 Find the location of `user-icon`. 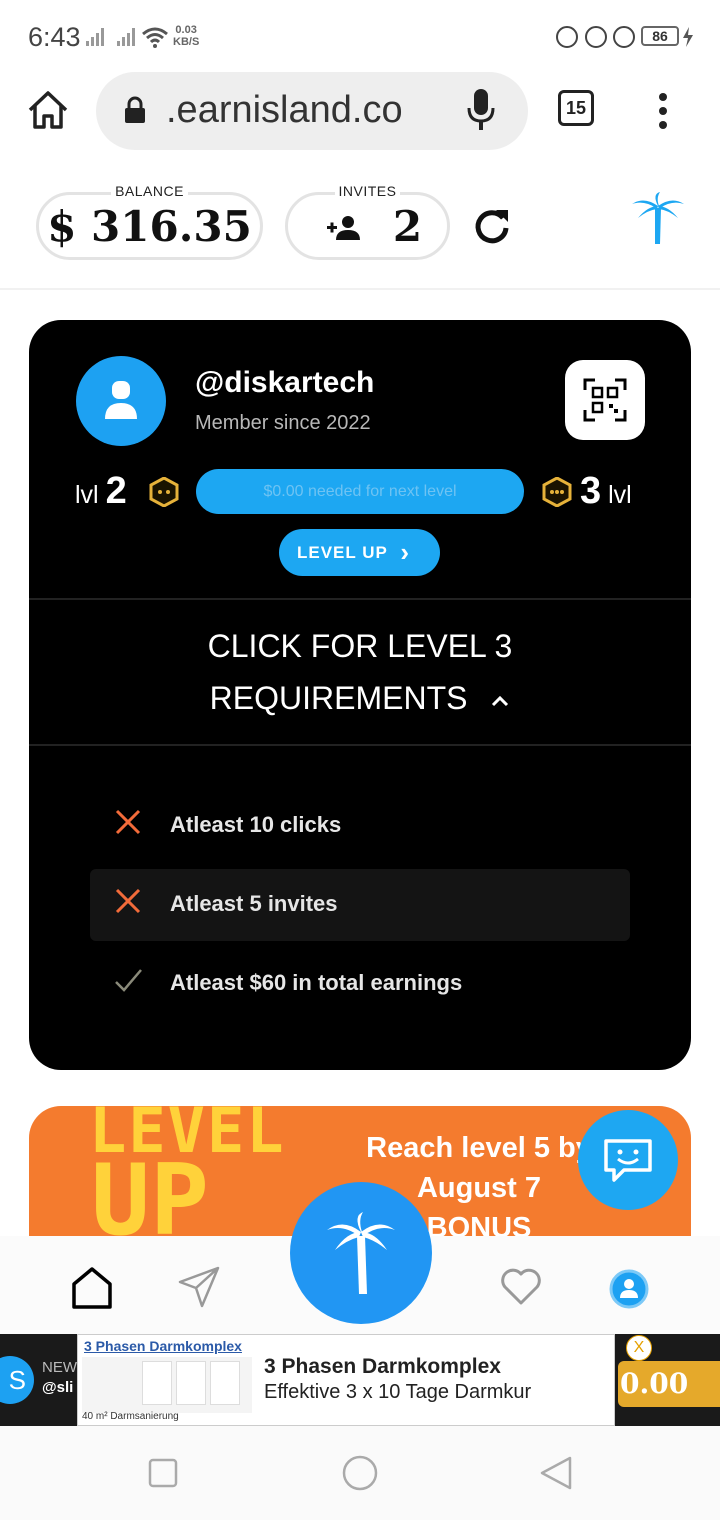

user-icon is located at coordinates (121, 400).